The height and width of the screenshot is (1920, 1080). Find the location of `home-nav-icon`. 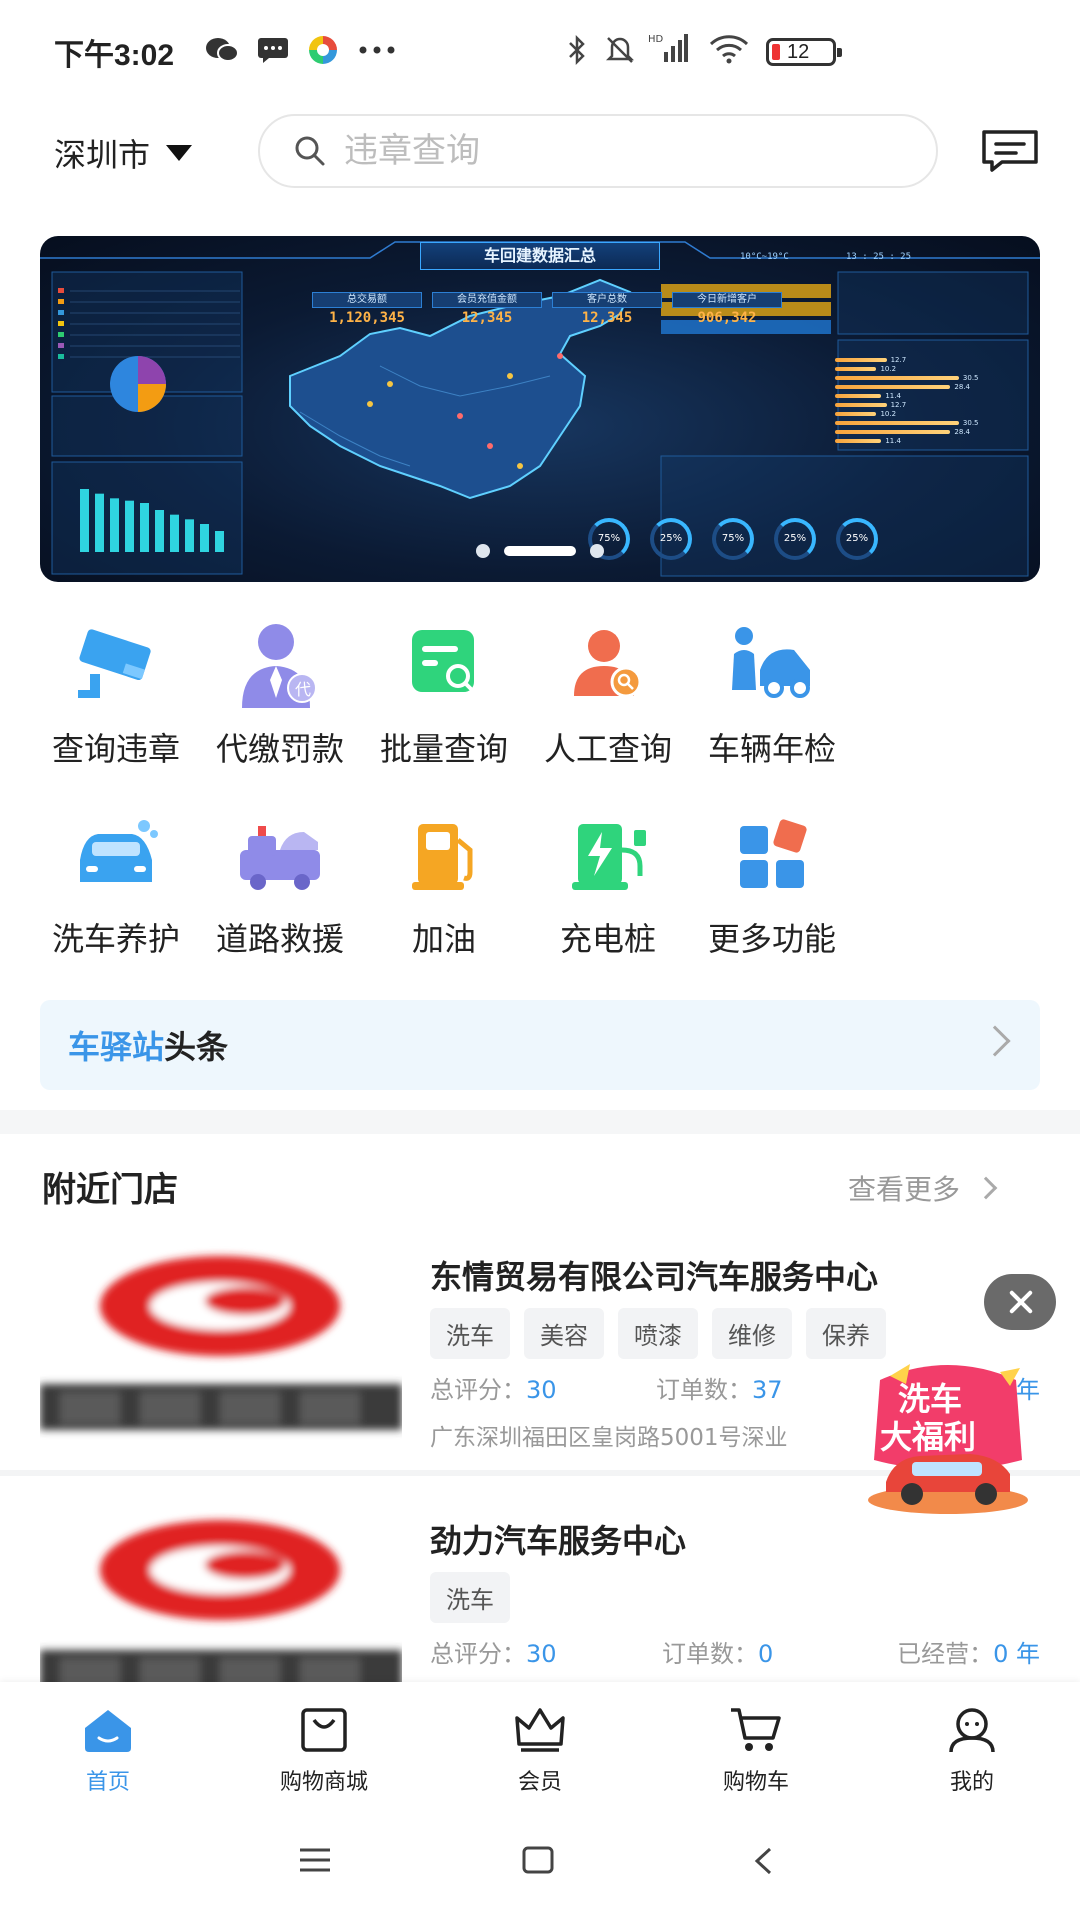

home-nav-icon is located at coordinates (538, 1860).